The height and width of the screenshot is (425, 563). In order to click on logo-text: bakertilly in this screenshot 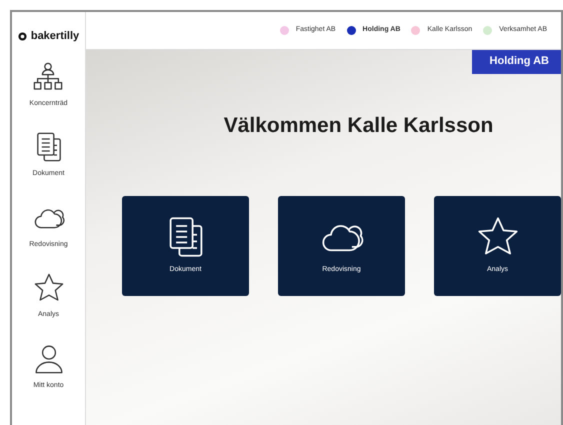, I will do `click(55, 36)`.